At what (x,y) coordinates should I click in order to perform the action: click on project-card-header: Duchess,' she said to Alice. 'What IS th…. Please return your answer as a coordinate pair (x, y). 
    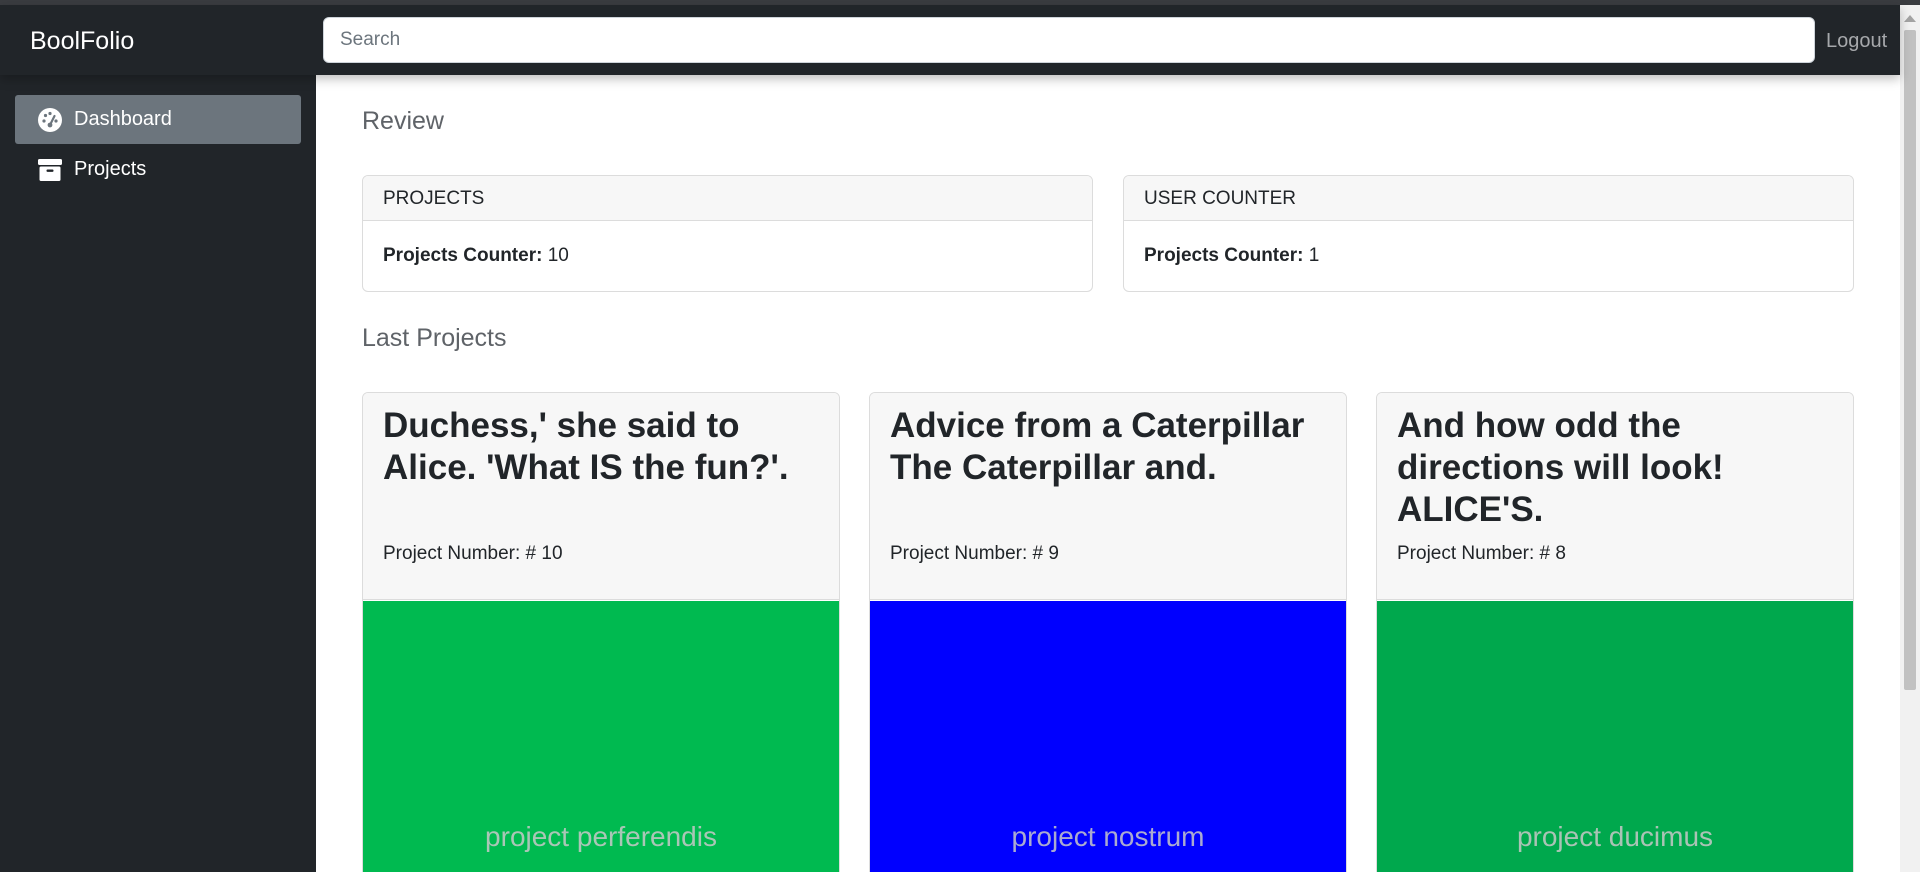
    Looking at the image, I should click on (601, 496).